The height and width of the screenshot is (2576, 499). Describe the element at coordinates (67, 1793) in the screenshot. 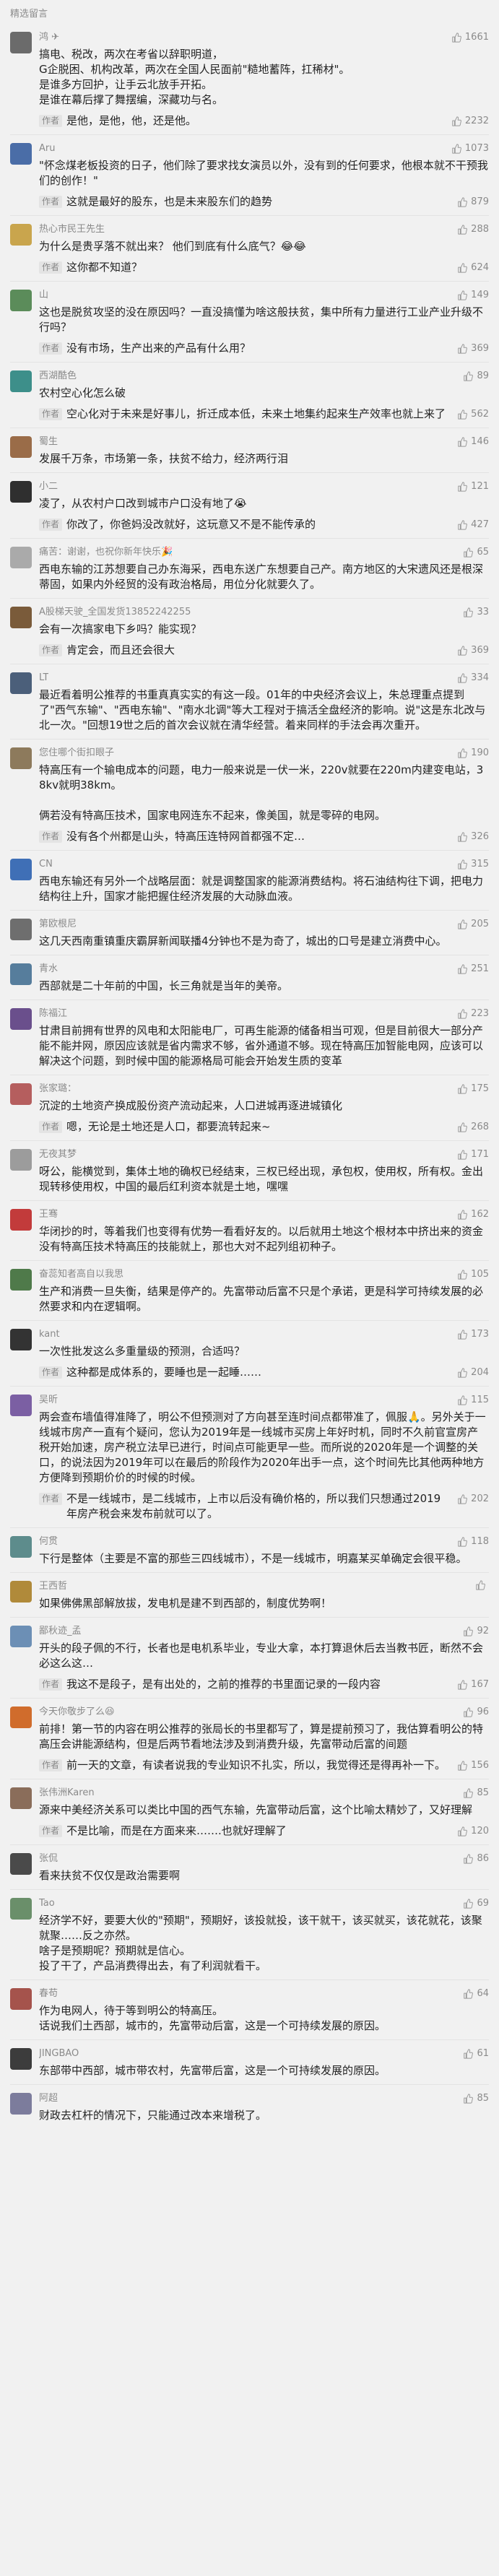

I see `commenter-name: 张伟洲Karen` at that location.